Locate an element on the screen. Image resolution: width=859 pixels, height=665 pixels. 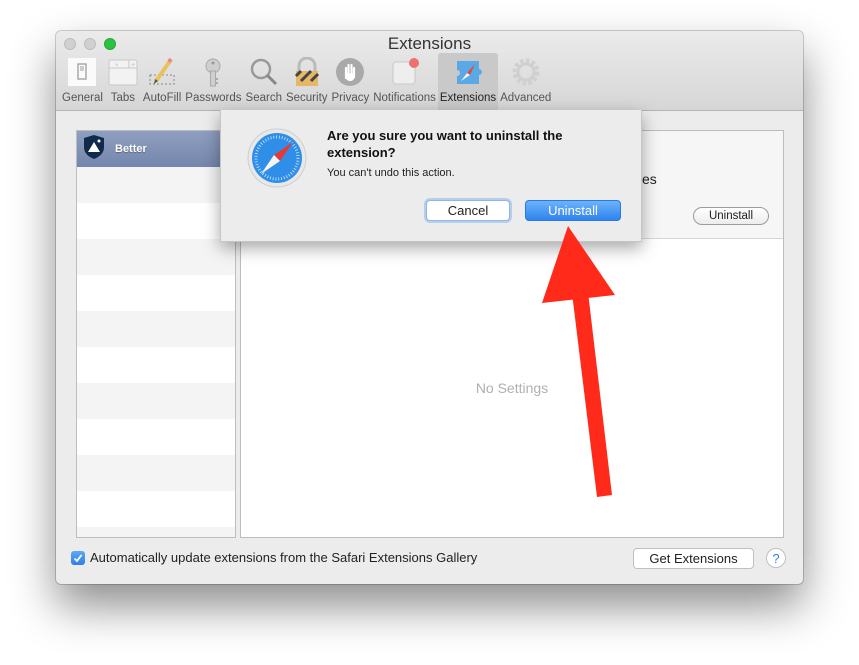
extension-name: Better is located at coordinates (131, 149).